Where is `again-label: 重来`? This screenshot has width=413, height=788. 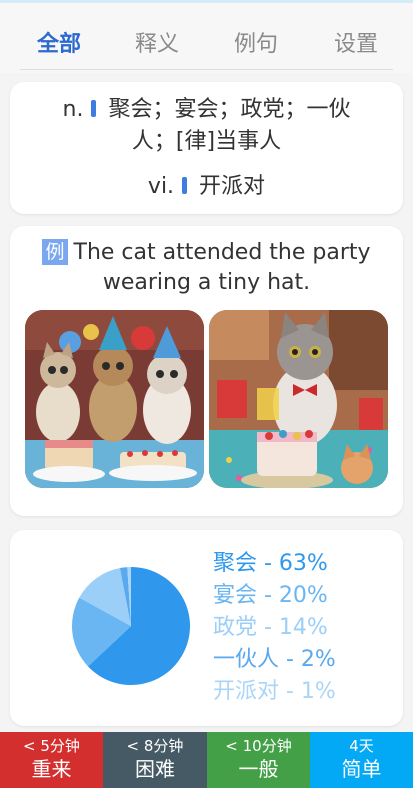 again-label: 重来 is located at coordinates (51, 769).